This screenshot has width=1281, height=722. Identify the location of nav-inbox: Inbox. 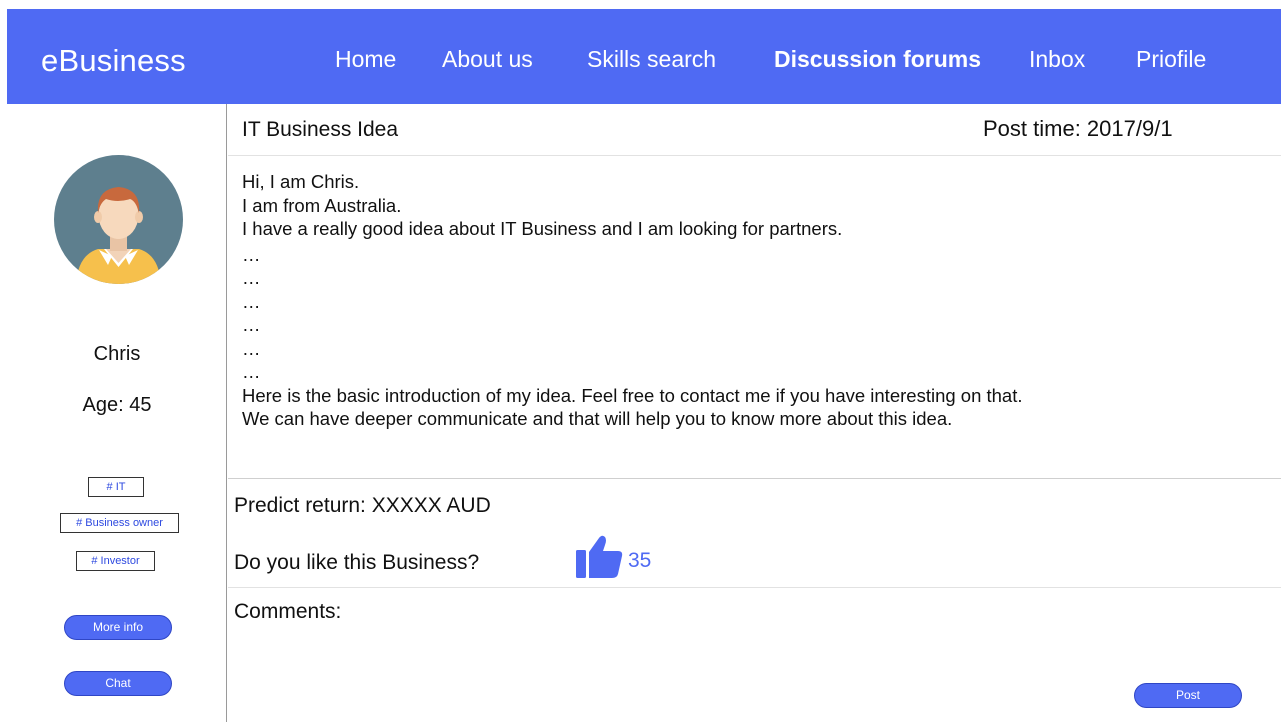
(1057, 59).